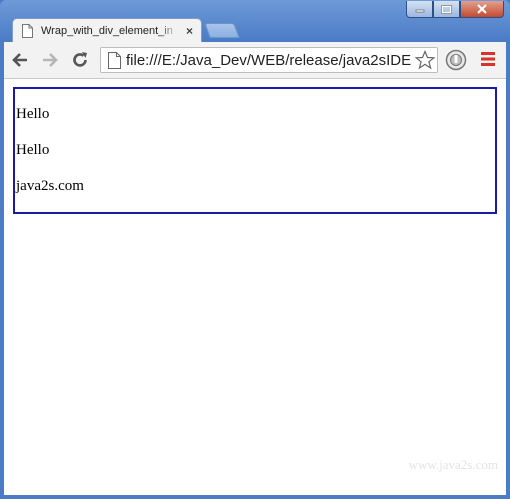  I want to click on maximize-icon, so click(446, 9).